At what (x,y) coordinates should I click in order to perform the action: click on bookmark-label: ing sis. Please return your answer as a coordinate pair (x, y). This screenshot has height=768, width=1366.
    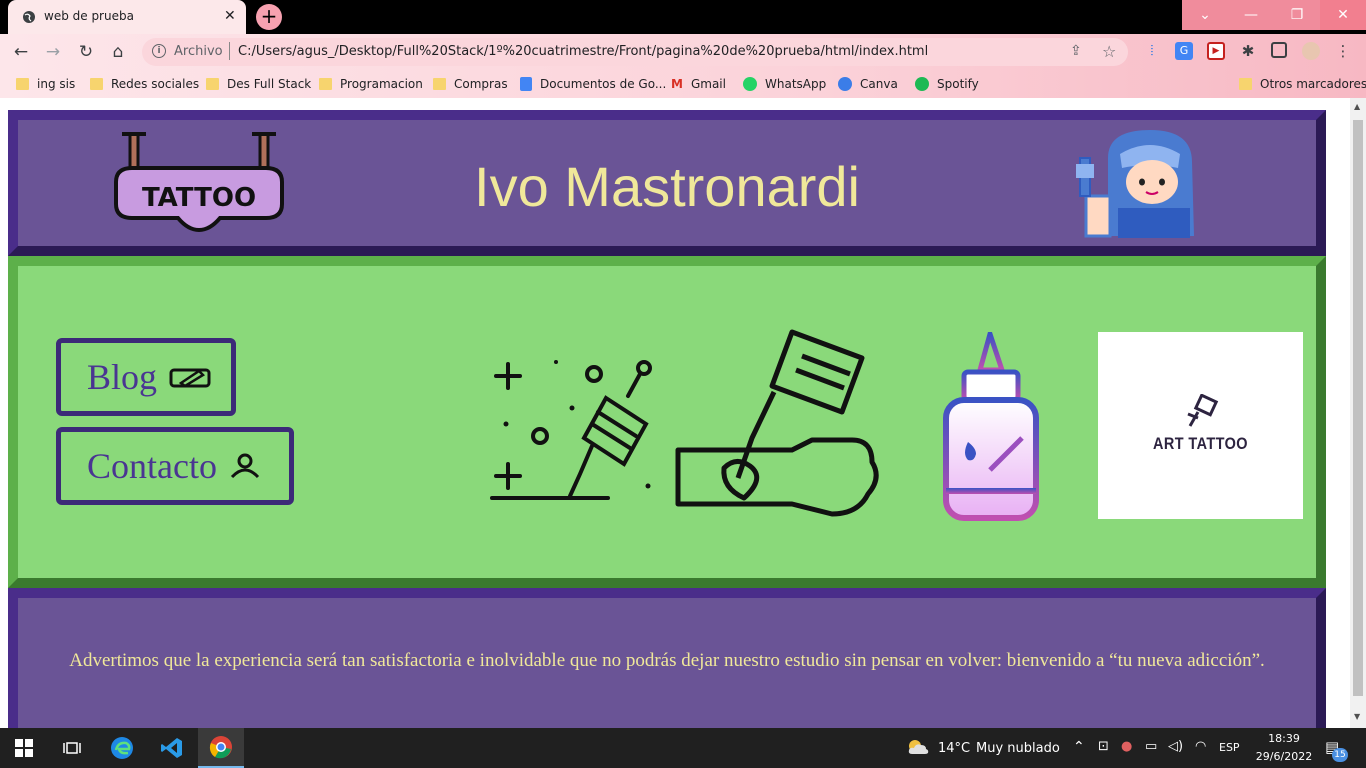
    Looking at the image, I should click on (56, 84).